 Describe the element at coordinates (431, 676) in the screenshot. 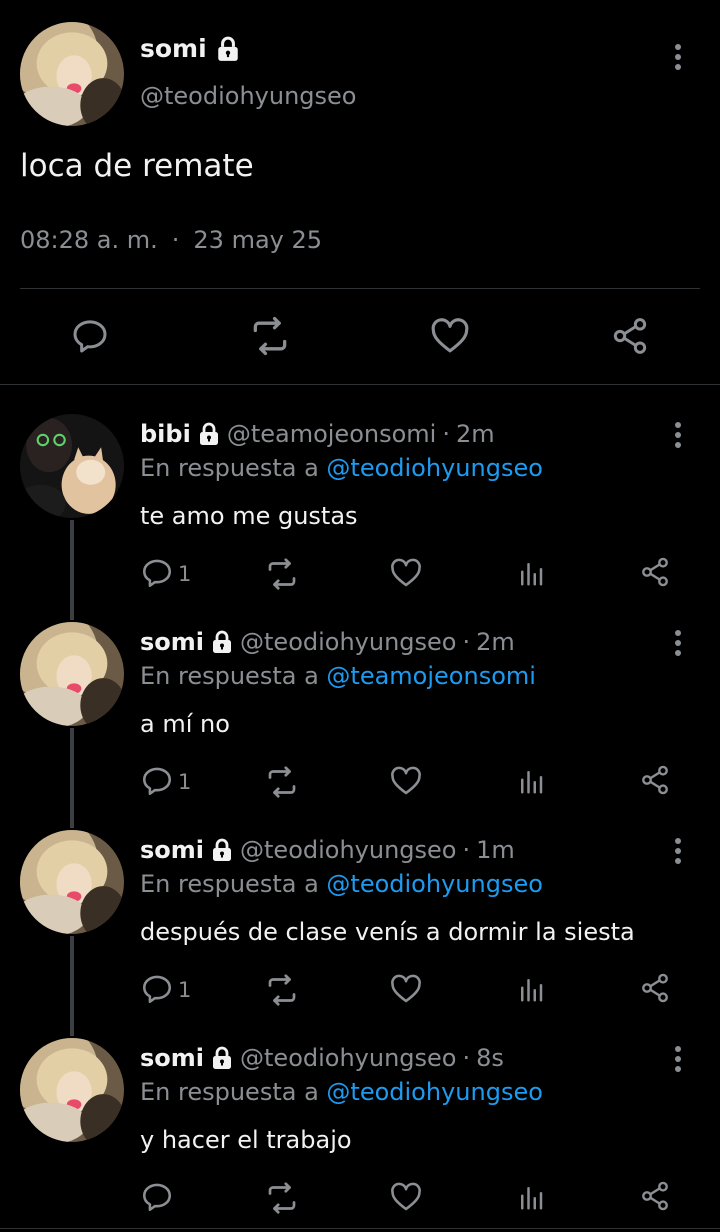

I see `reply-mention-link: @teamojeonsomi` at that location.